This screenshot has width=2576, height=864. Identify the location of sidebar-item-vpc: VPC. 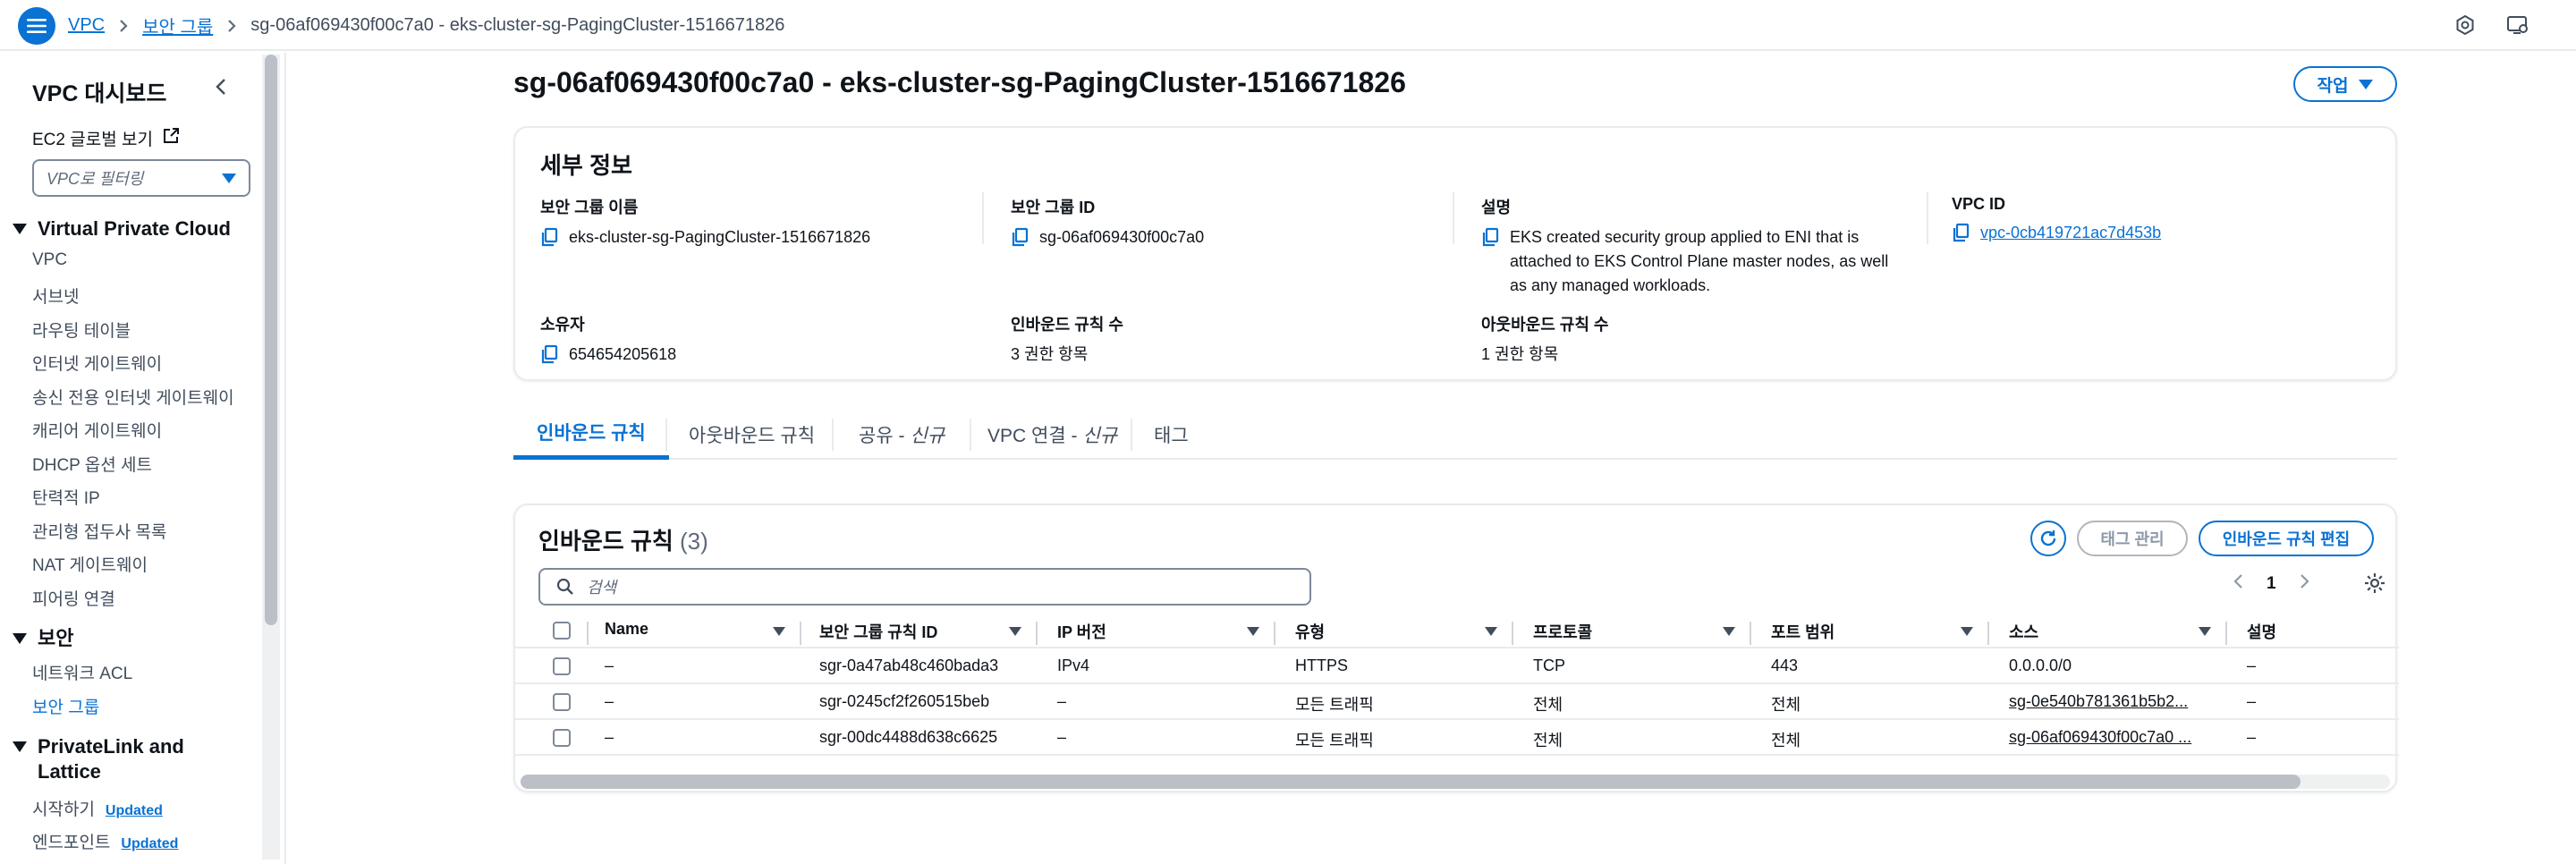
(49, 260).